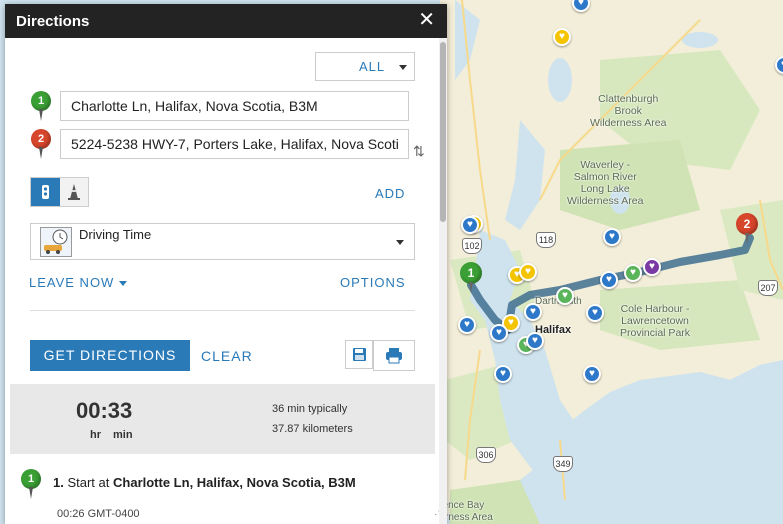 The height and width of the screenshot is (524, 783). I want to click on panel-header: Directions ✕, so click(226, 21).